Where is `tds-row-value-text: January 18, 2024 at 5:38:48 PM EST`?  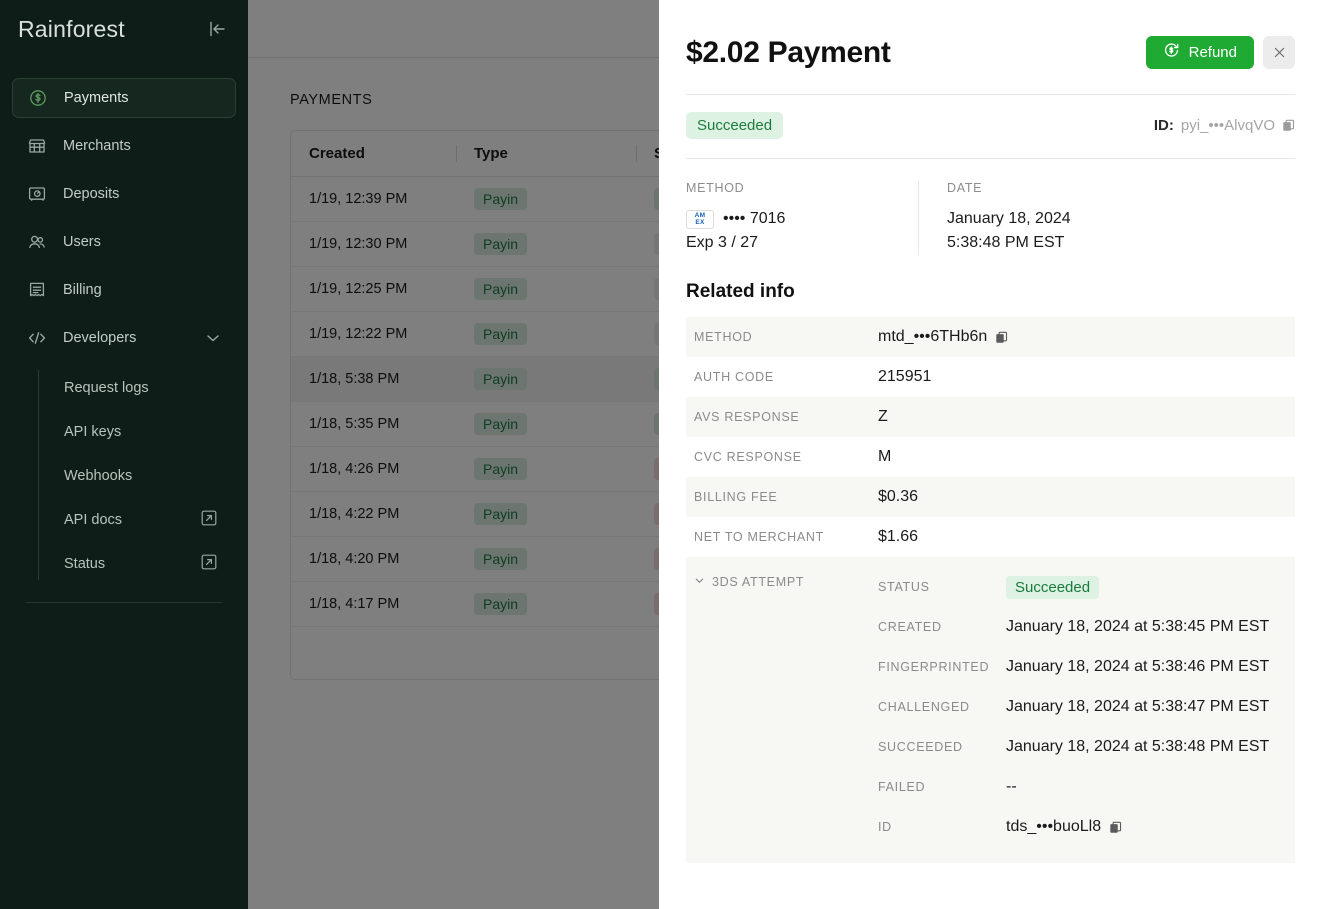
tds-row-value-text: January 18, 2024 at 5:38:48 PM EST is located at coordinates (1138, 746).